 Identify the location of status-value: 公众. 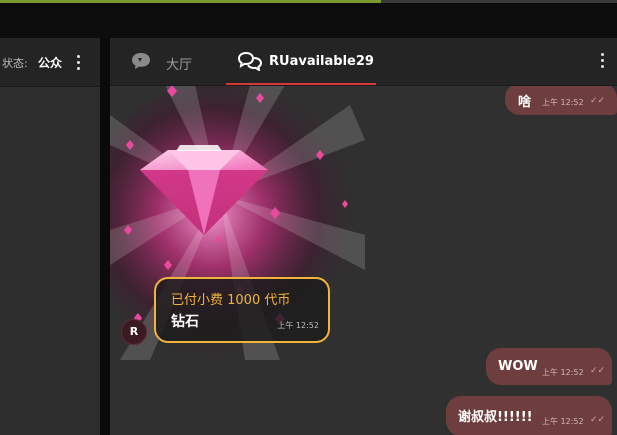
(50, 62).